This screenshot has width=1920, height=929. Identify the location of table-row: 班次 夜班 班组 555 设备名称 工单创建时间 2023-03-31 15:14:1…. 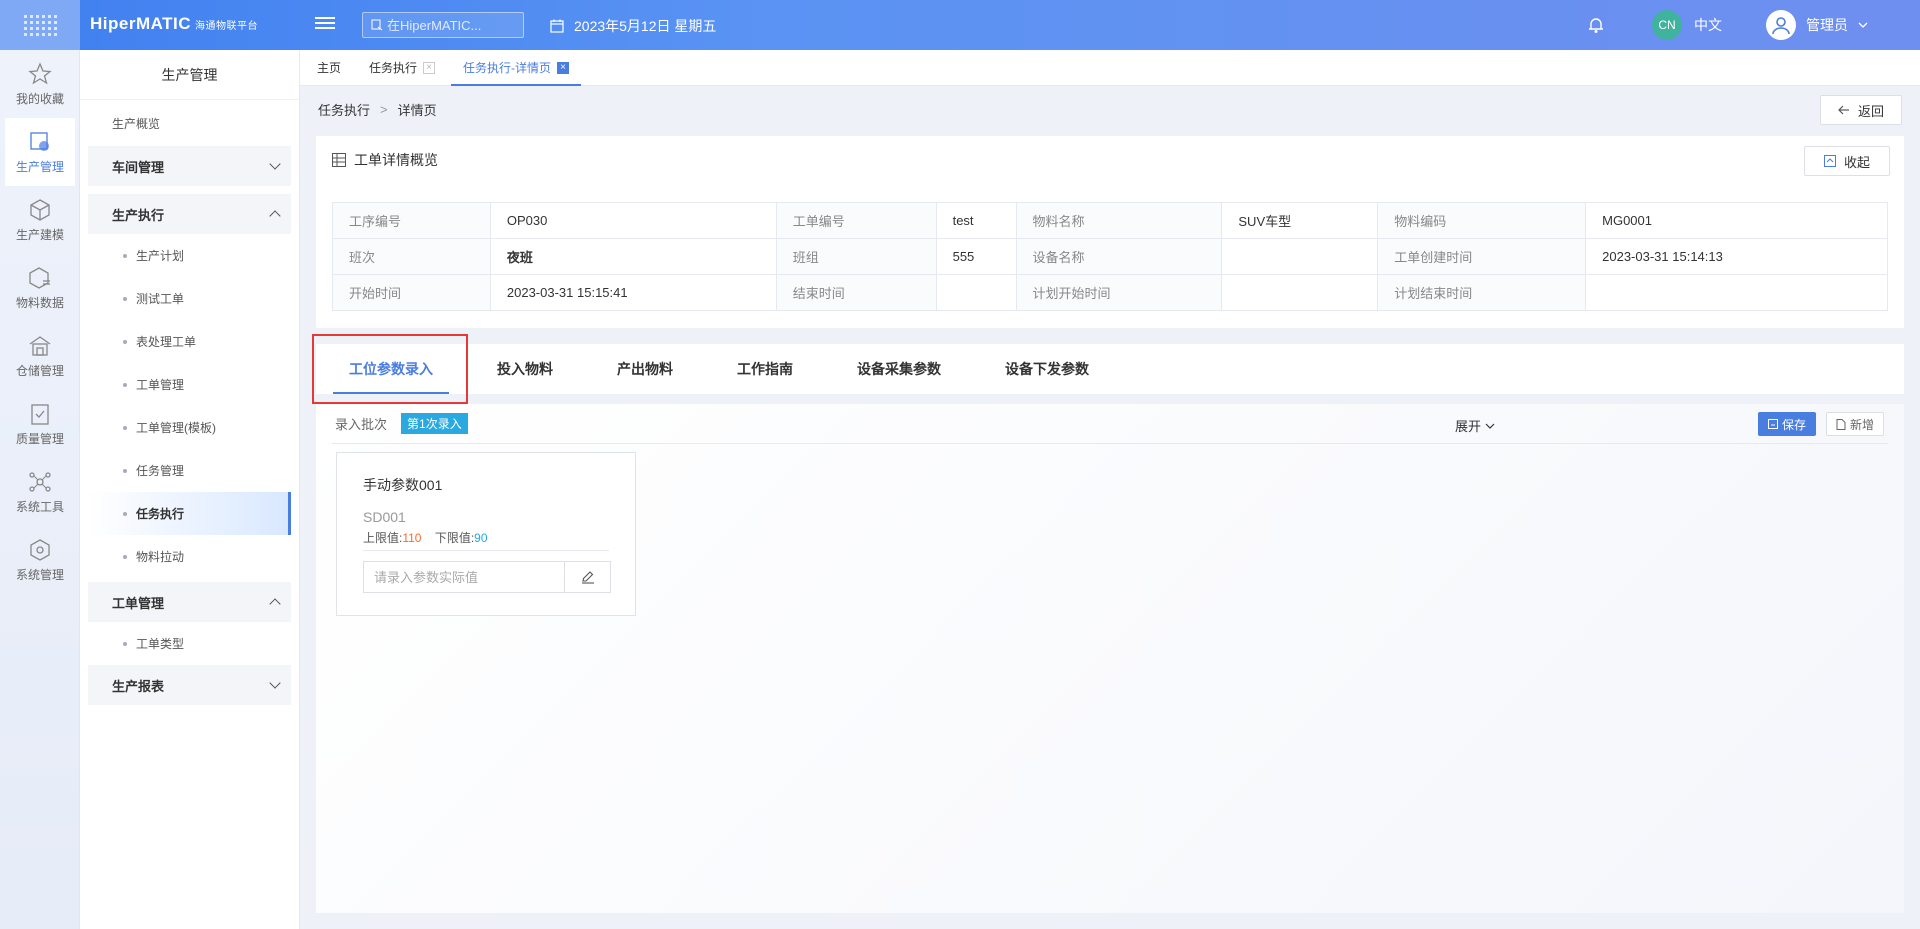
(1110, 256).